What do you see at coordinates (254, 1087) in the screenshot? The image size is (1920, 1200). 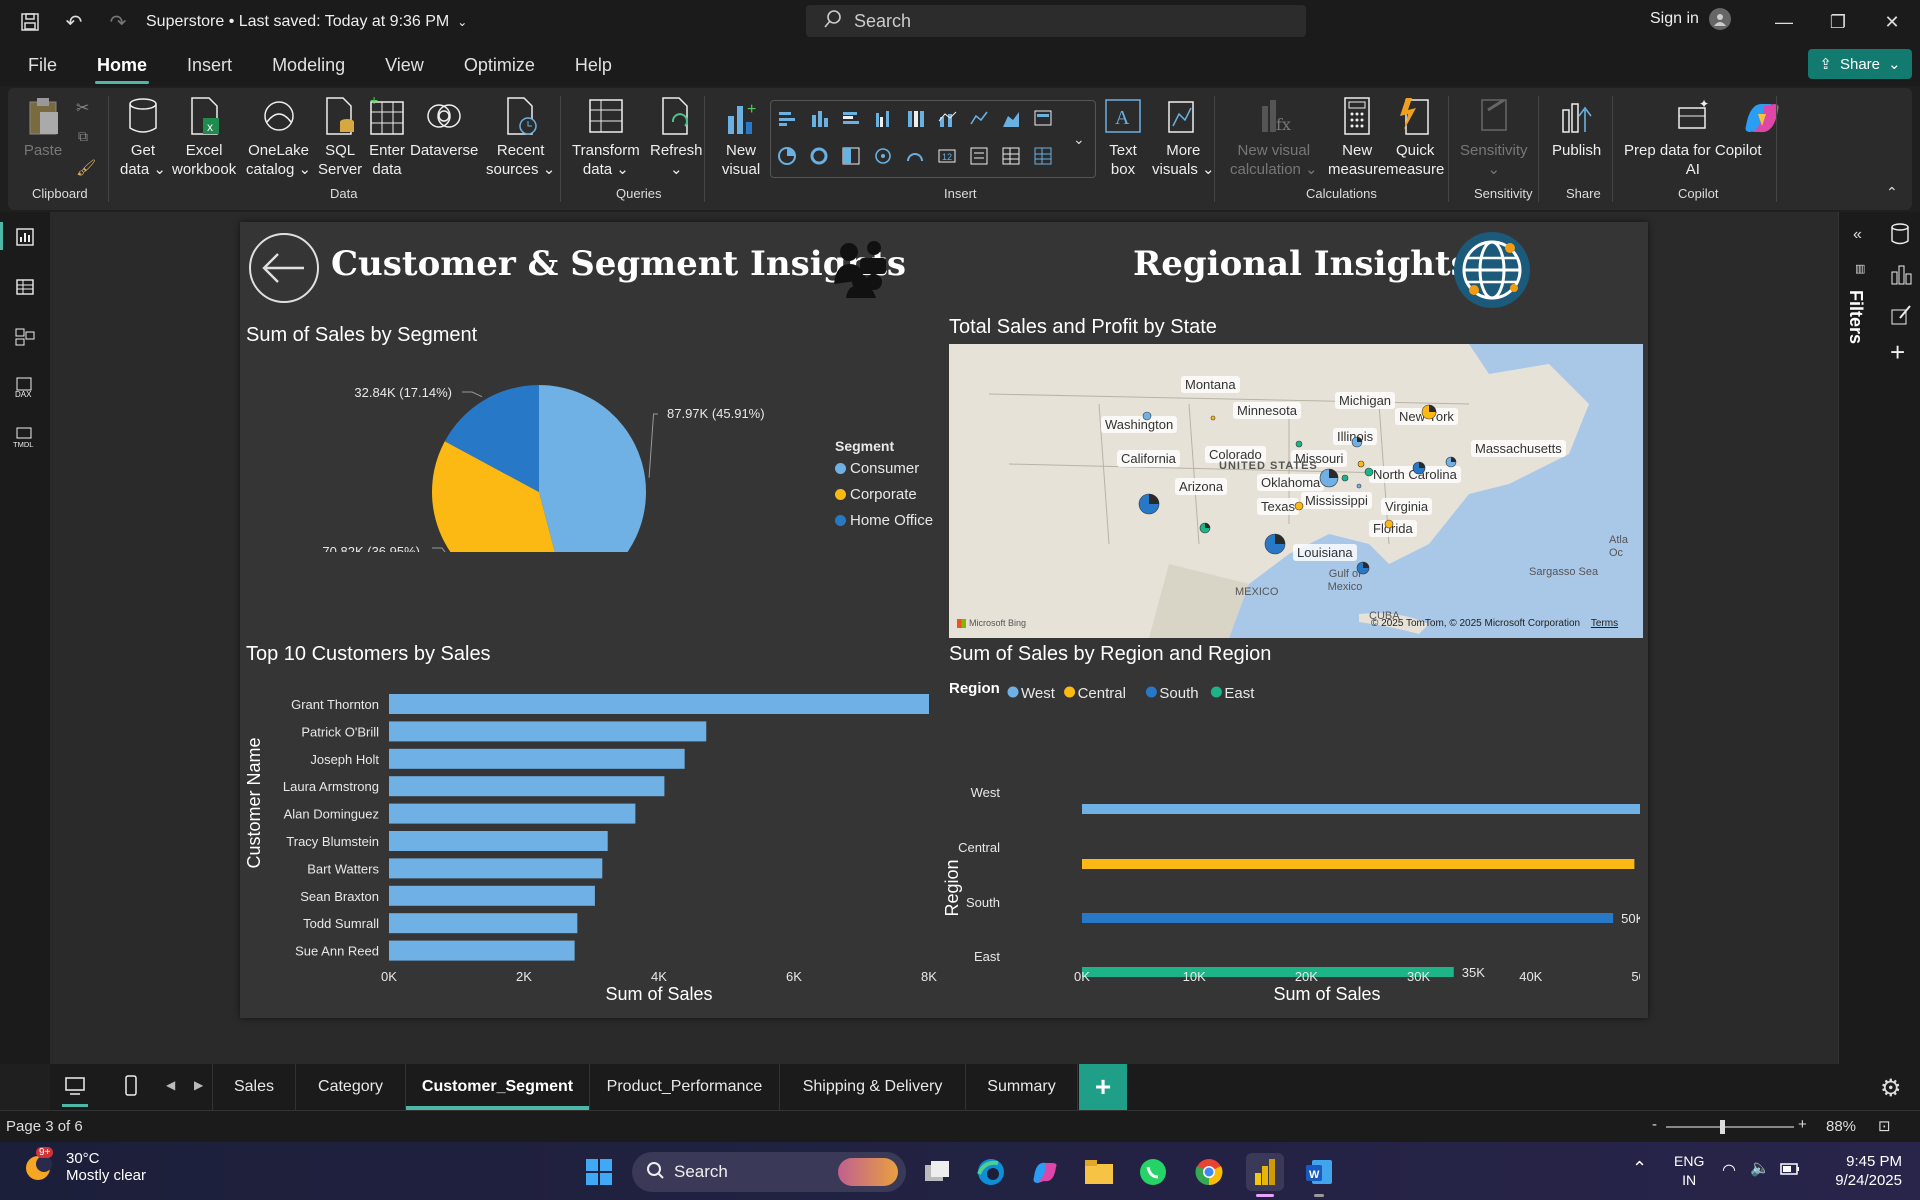 I see `tab-sales: Sales` at bounding box center [254, 1087].